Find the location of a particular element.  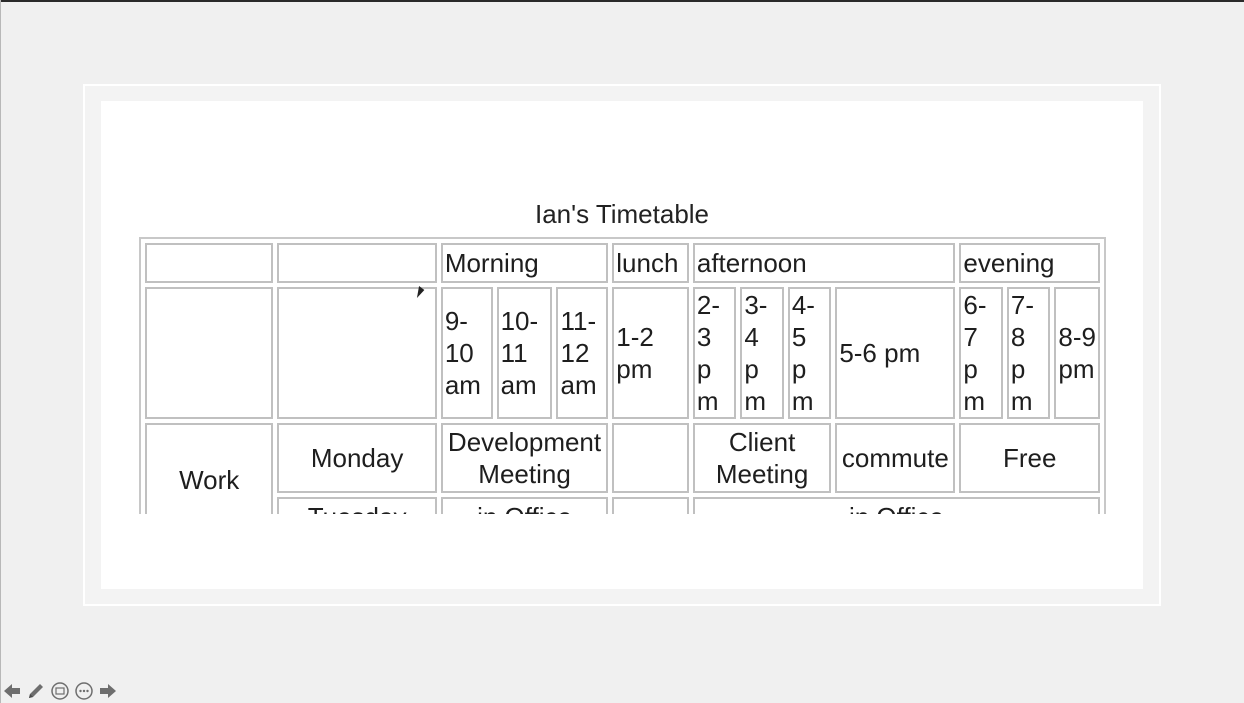

table-row: Tuesday in Office in Office is located at coordinates (622, 505).